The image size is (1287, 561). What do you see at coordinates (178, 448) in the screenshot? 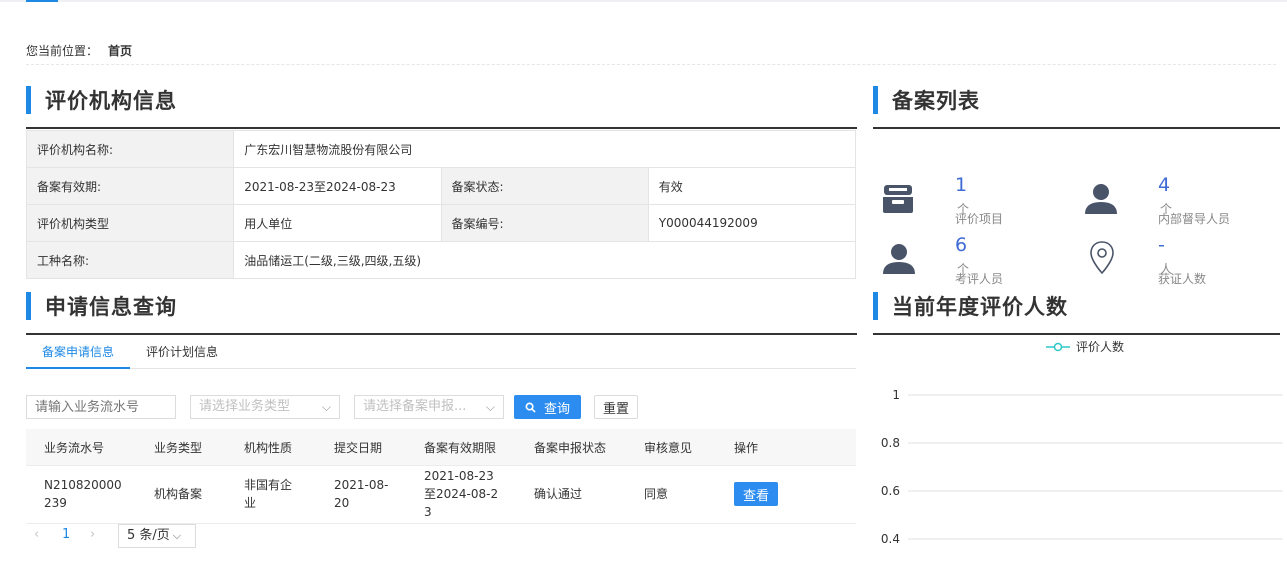
I see `column-header: 业务类型` at bounding box center [178, 448].